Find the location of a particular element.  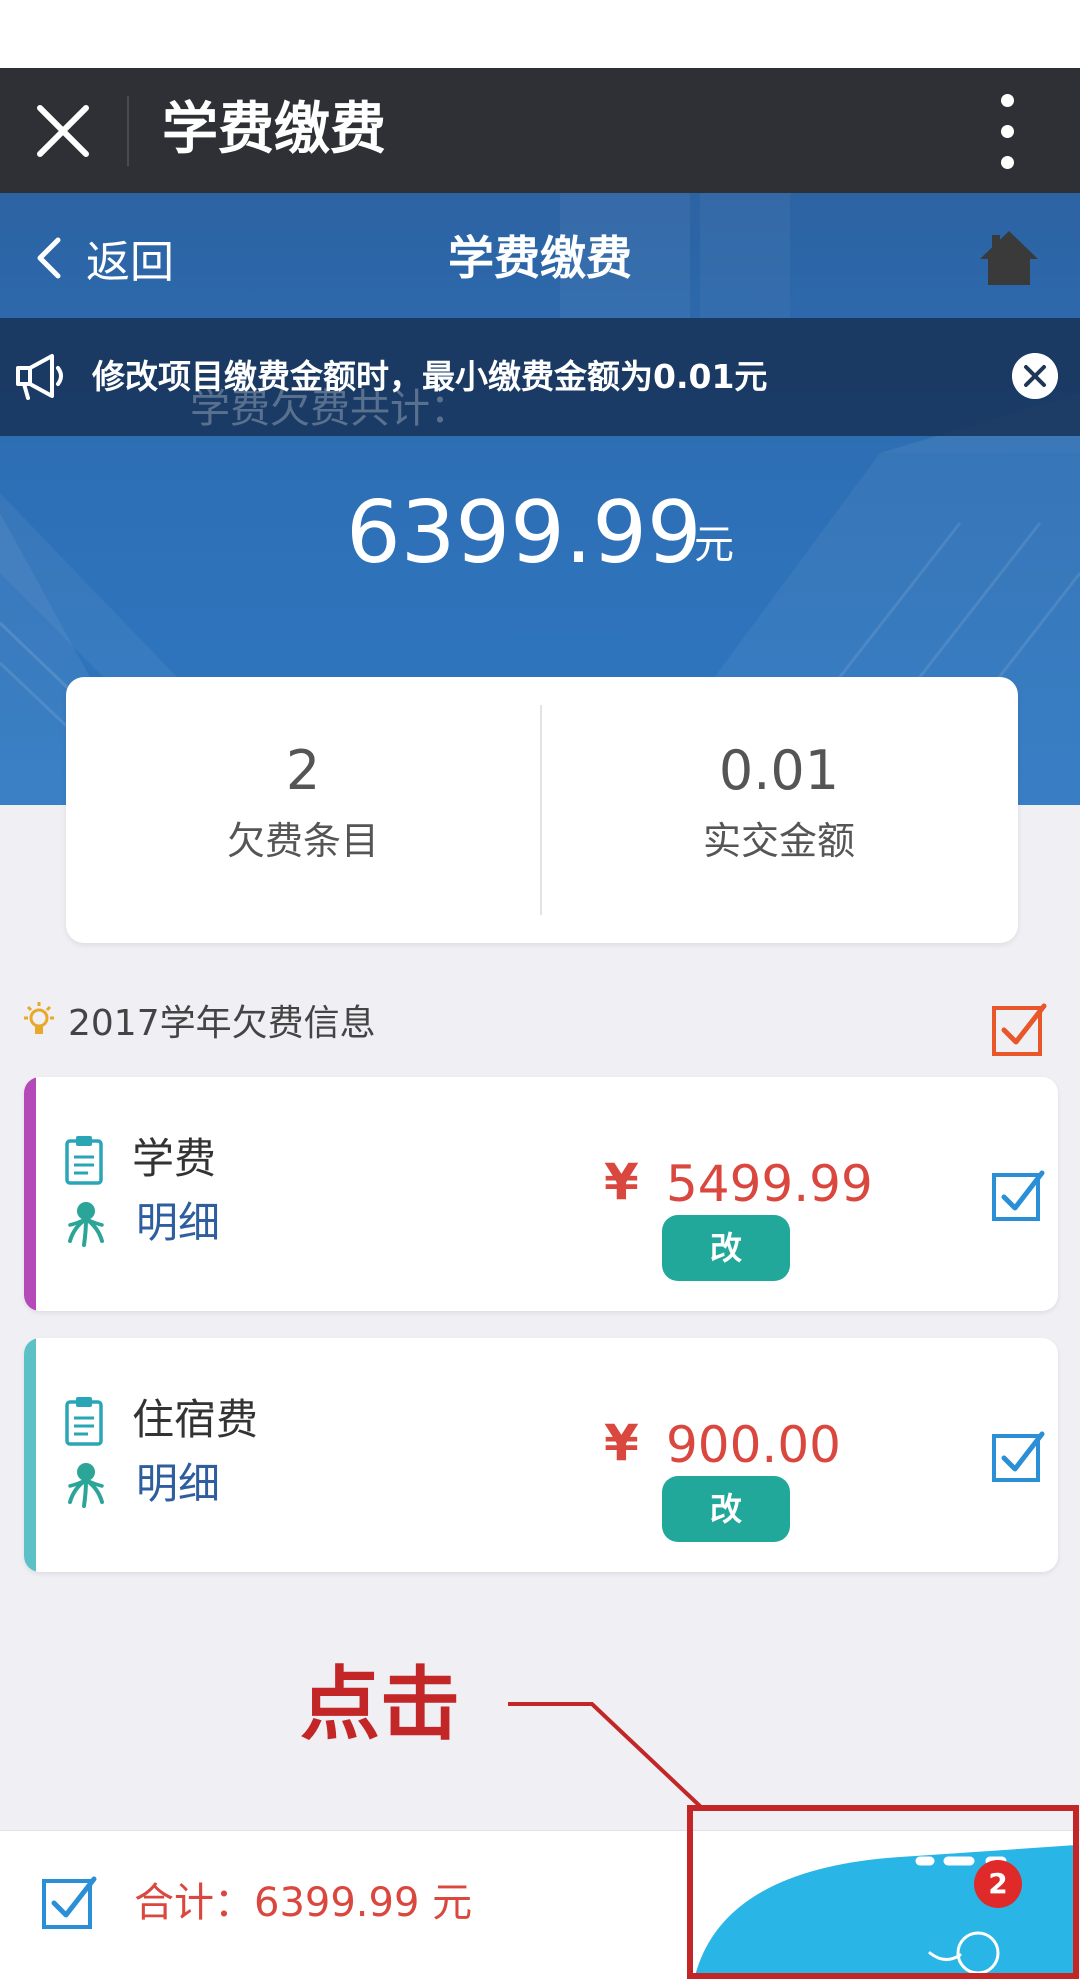

stat-value: 0.01 is located at coordinates (779, 770).